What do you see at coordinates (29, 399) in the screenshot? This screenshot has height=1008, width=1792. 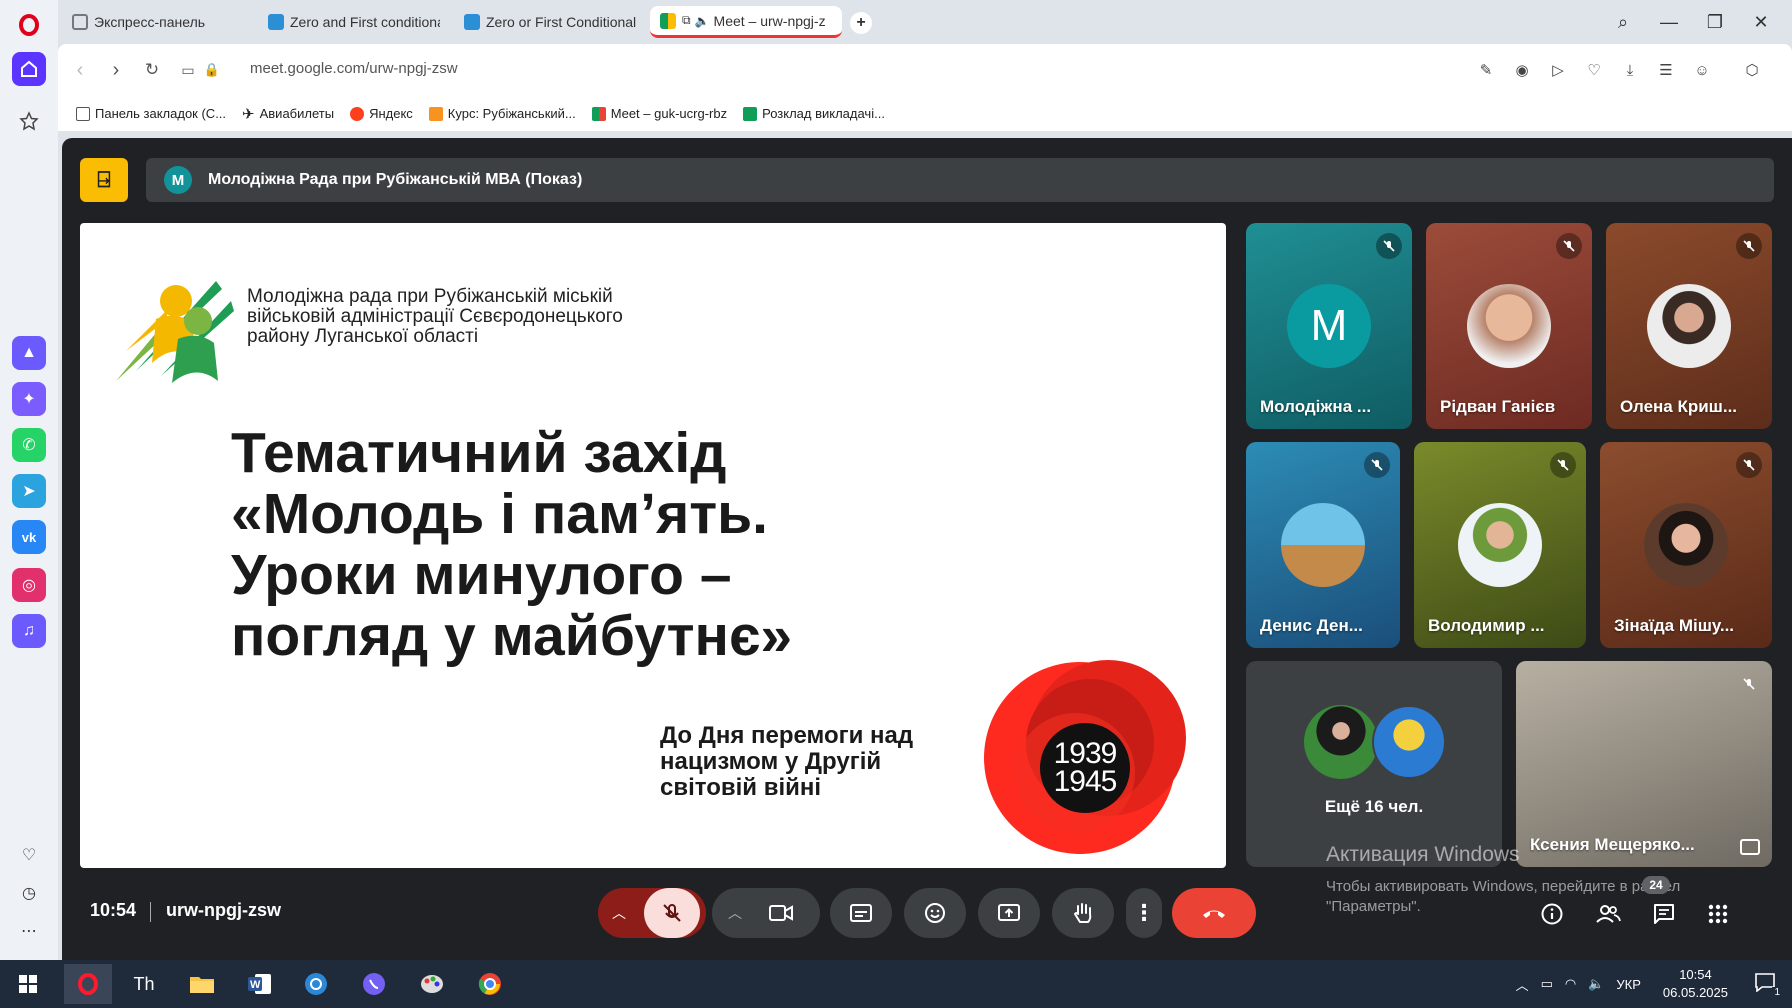 I see `messenger-icon: ✦` at bounding box center [29, 399].